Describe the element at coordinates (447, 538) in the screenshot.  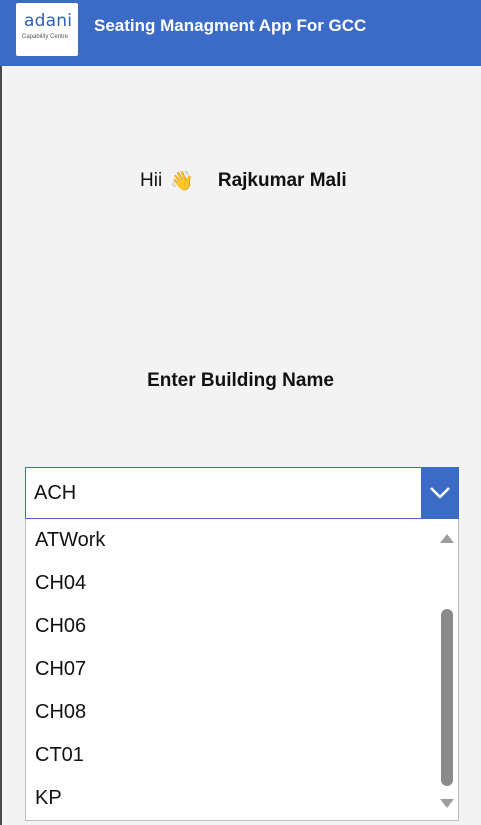
I see `scroll-up-arrow-icon` at that location.